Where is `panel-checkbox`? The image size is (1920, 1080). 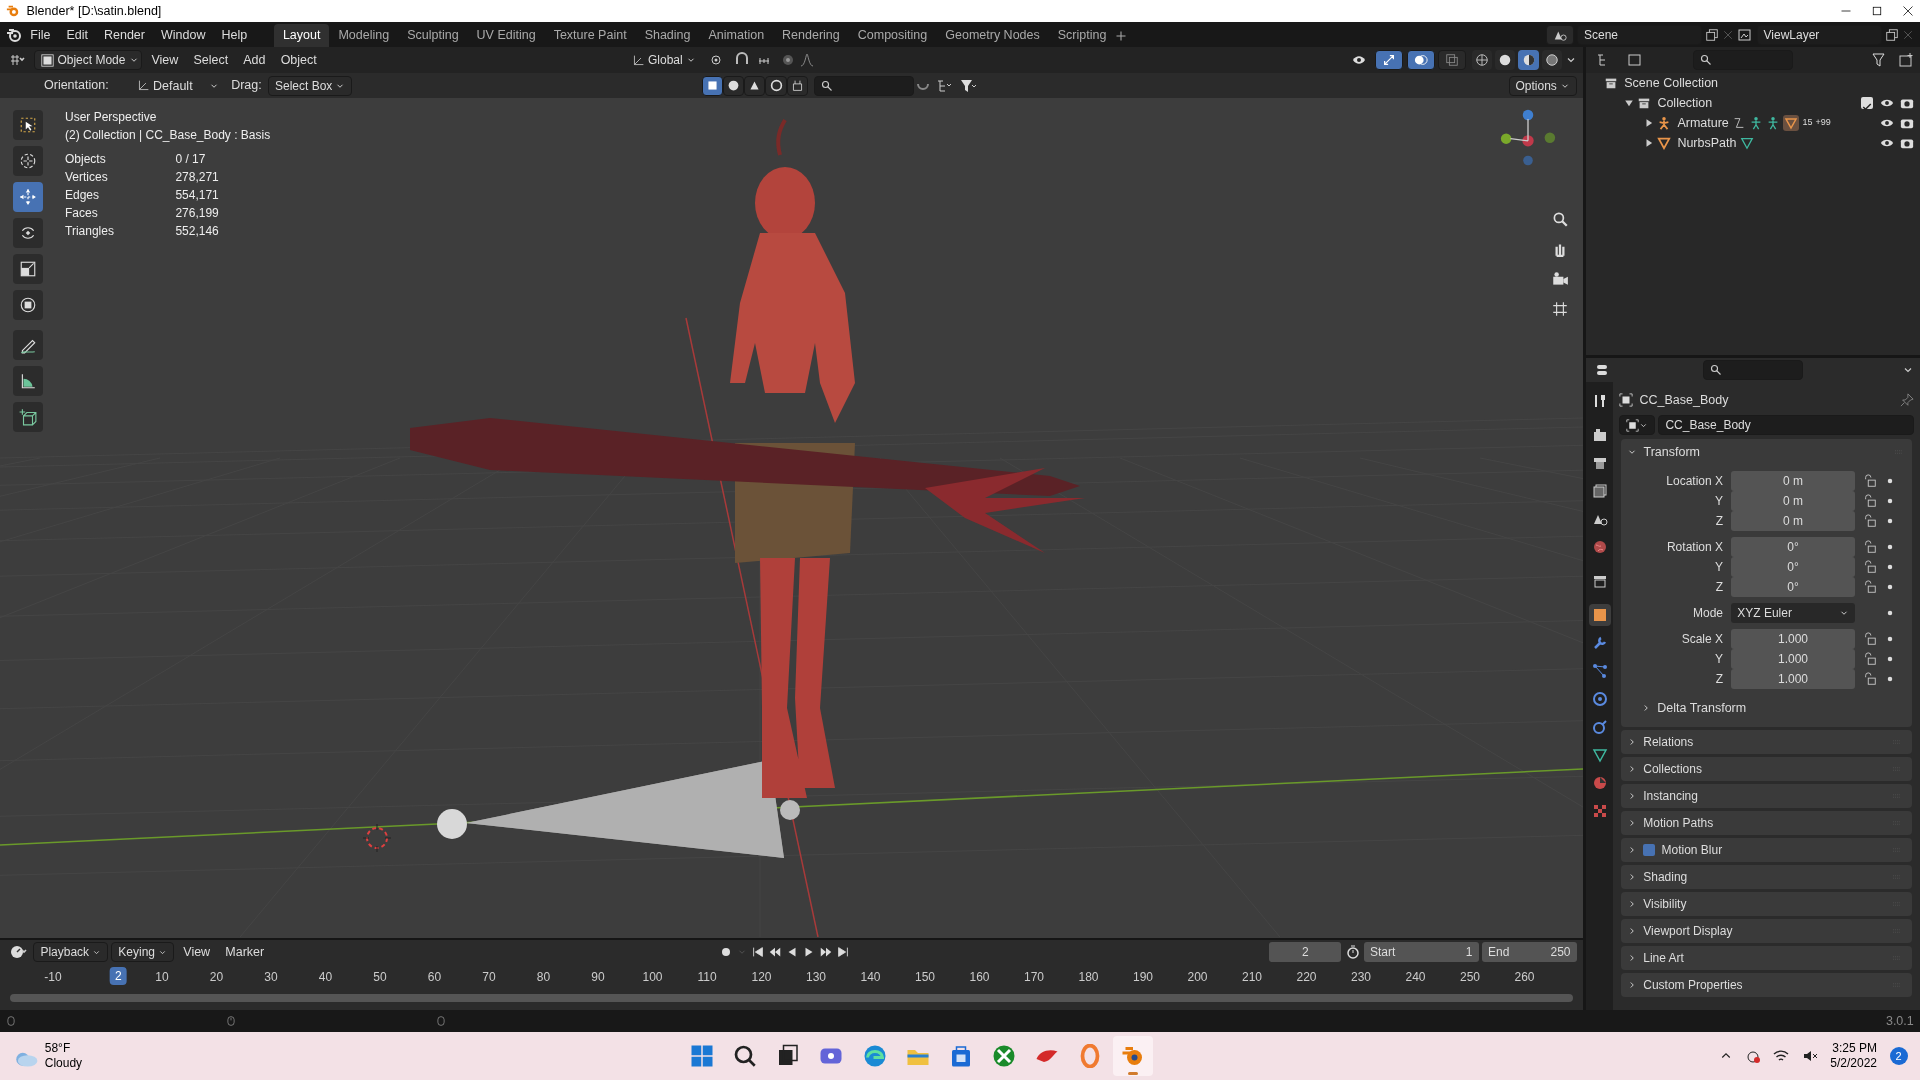 panel-checkbox is located at coordinates (1649, 850).